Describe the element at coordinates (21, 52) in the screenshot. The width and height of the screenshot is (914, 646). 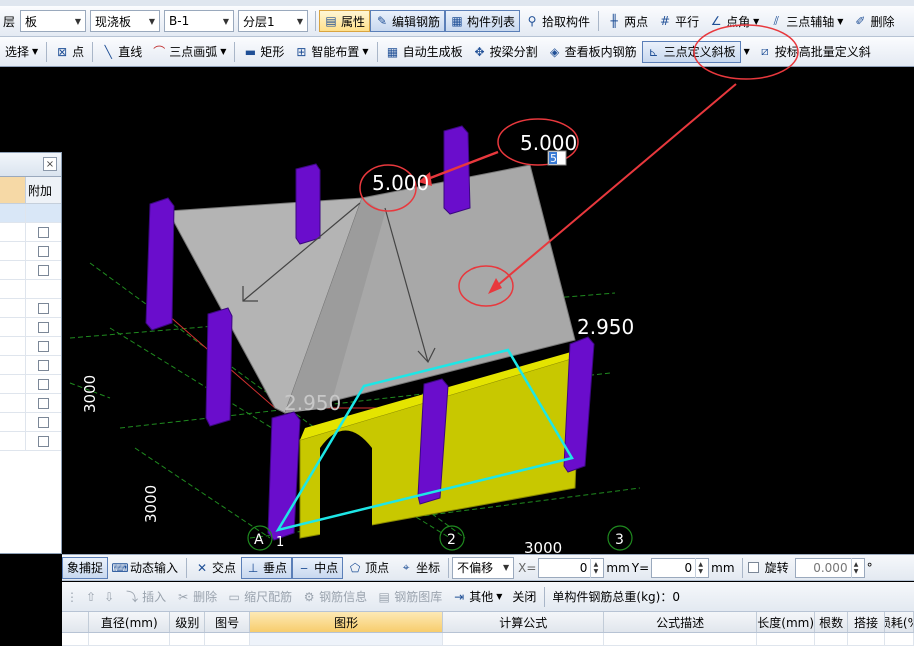
I see `select-button: 选择 ▼` at that location.